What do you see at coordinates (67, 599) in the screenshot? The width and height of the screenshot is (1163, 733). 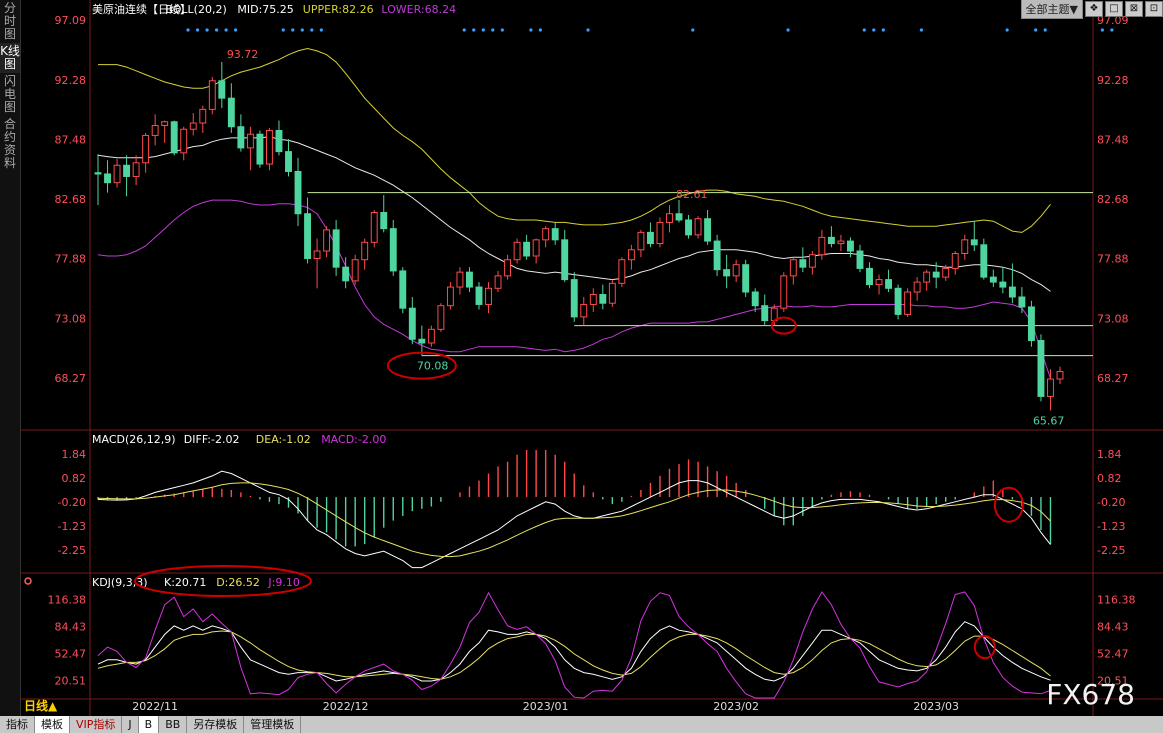 I see `kdj-tick-left: 116.38` at bounding box center [67, 599].